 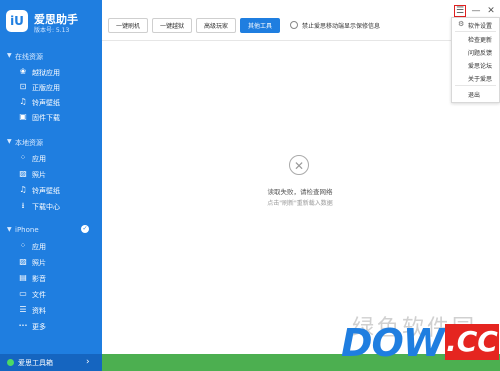 What do you see at coordinates (51, 58) in the screenshot?
I see `section-online-resources: ▼ 在线资源` at bounding box center [51, 58].